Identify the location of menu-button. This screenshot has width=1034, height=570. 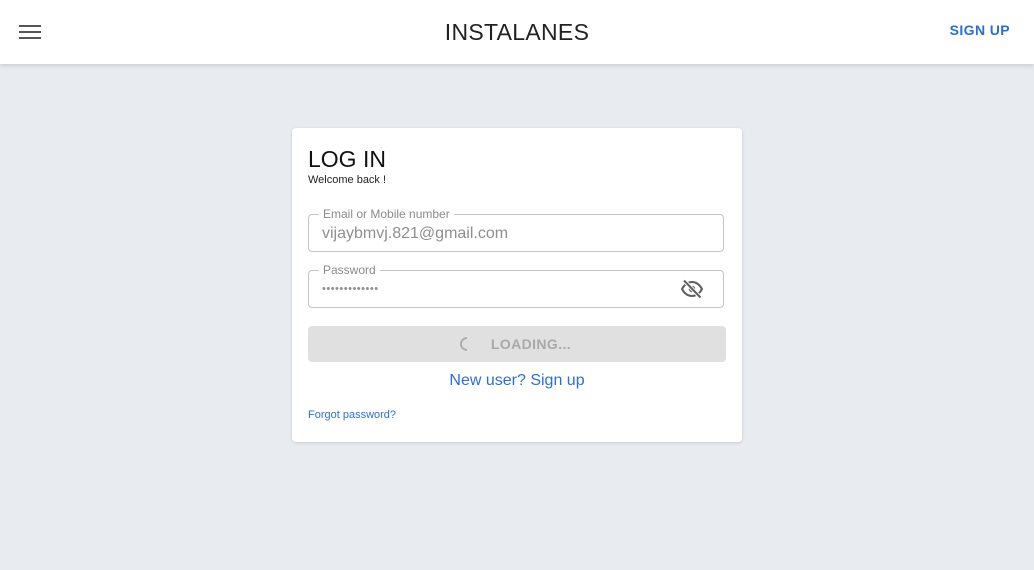
(30, 32).